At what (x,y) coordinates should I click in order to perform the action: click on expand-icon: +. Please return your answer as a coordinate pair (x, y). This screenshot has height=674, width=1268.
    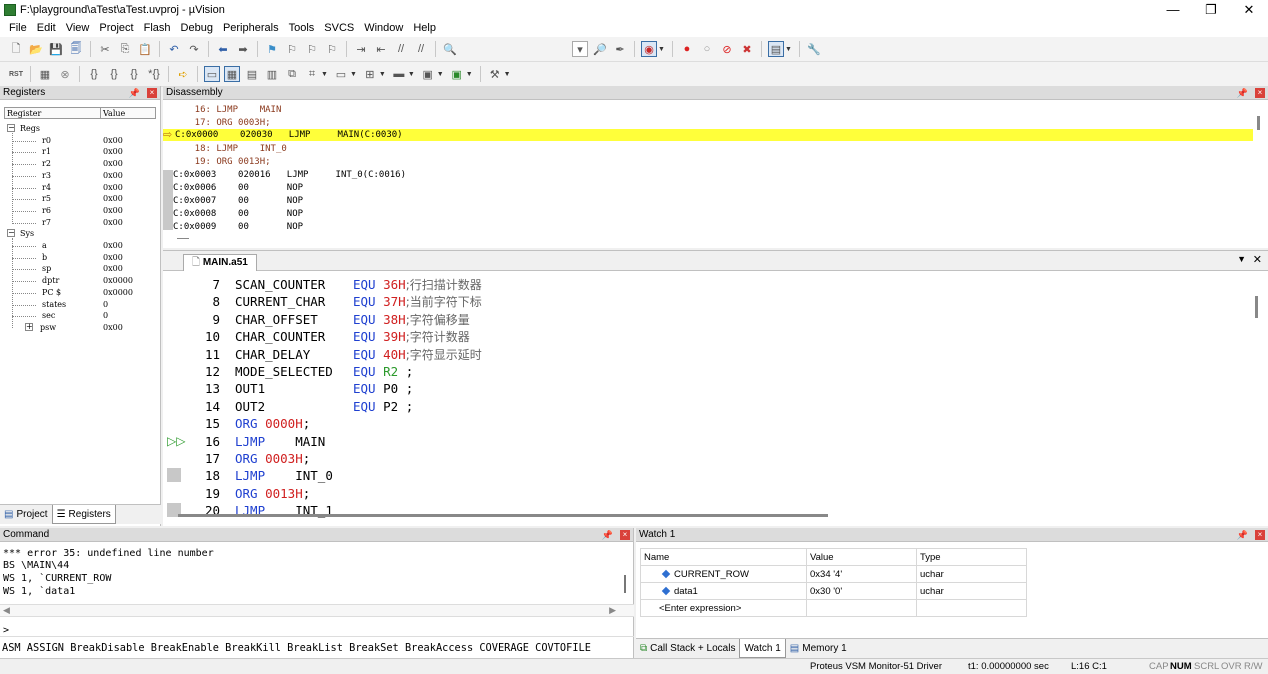
    Looking at the image, I should click on (29, 326).